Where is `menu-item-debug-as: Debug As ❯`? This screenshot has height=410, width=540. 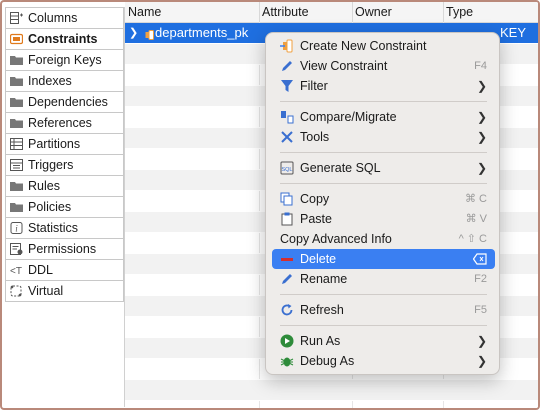 menu-item-debug-as: Debug As ❯ is located at coordinates (383, 361).